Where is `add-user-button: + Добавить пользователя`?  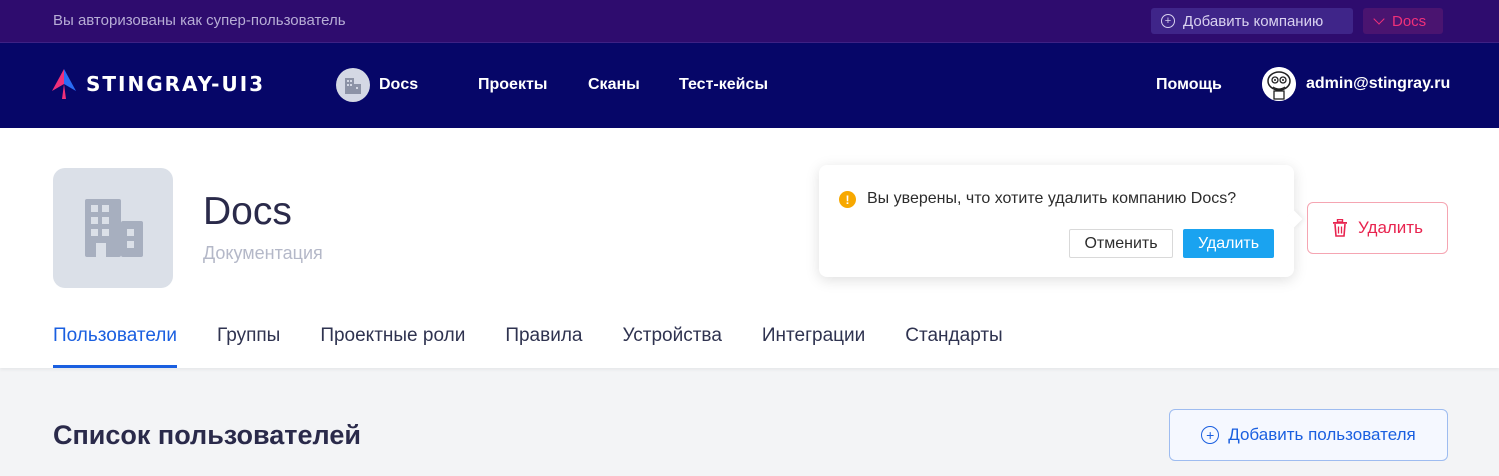
add-user-button: + Добавить пользователя is located at coordinates (1308, 435).